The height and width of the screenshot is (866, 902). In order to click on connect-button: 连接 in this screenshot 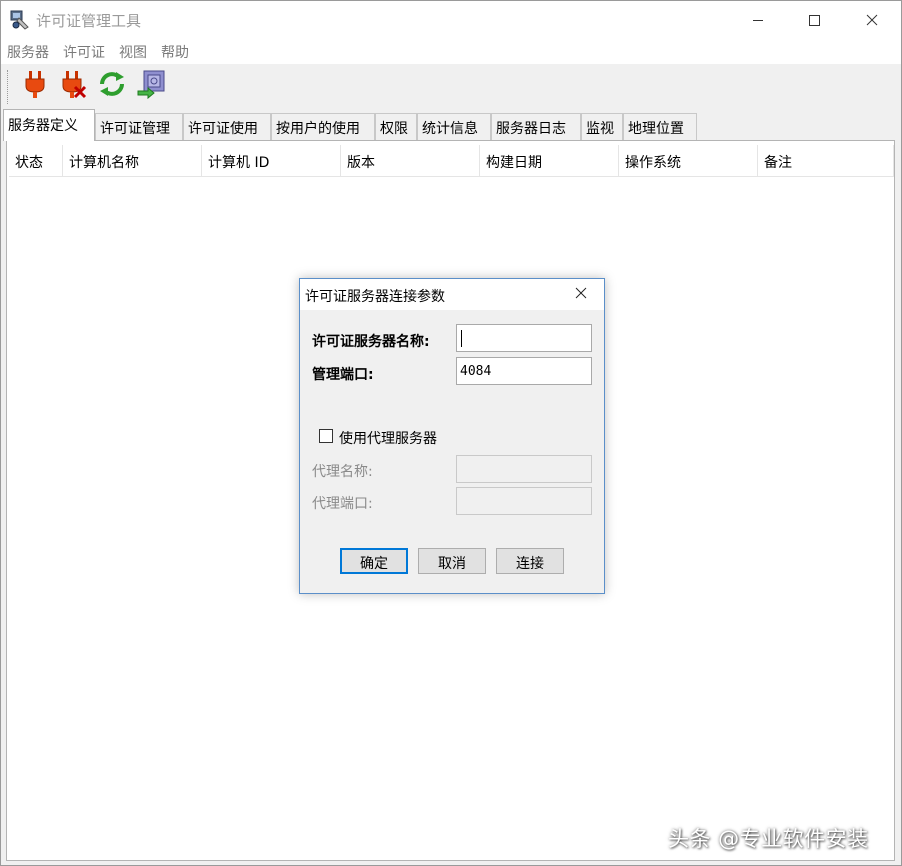, I will do `click(530, 561)`.